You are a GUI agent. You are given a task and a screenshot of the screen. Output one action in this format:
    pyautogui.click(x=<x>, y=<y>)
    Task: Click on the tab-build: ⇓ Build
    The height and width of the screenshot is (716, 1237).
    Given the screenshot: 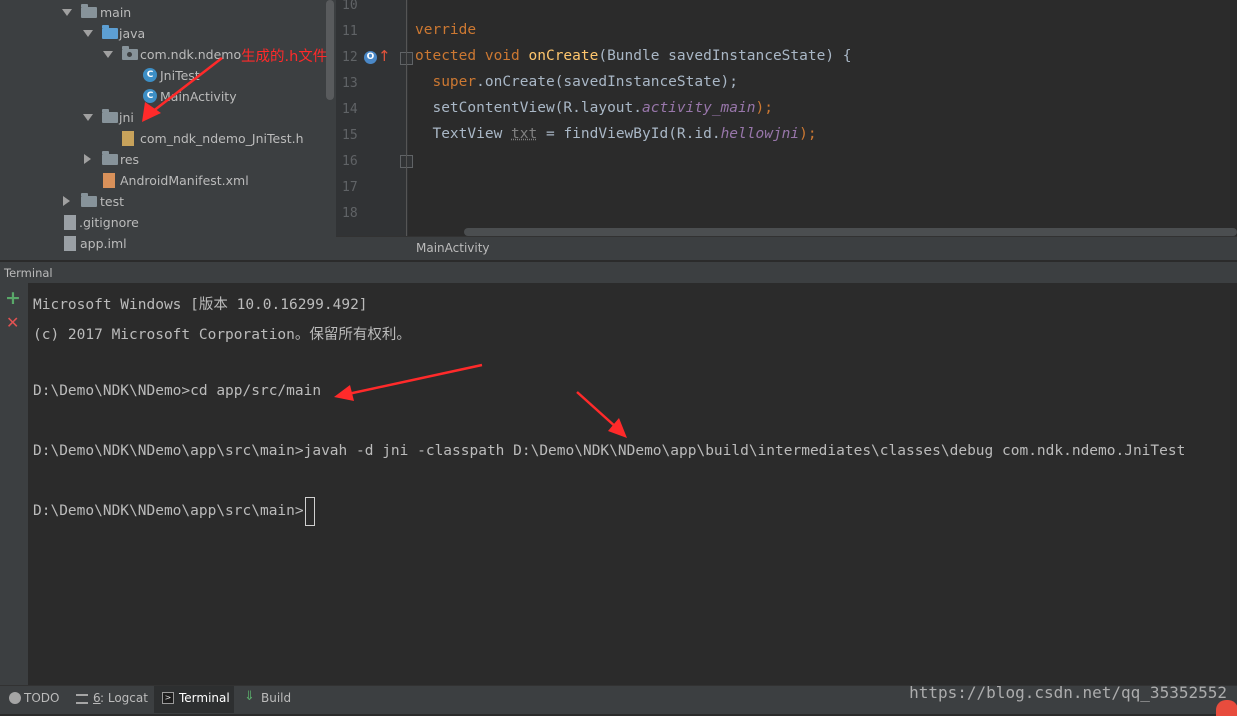 What is the action you would take?
    pyautogui.click(x=268, y=699)
    